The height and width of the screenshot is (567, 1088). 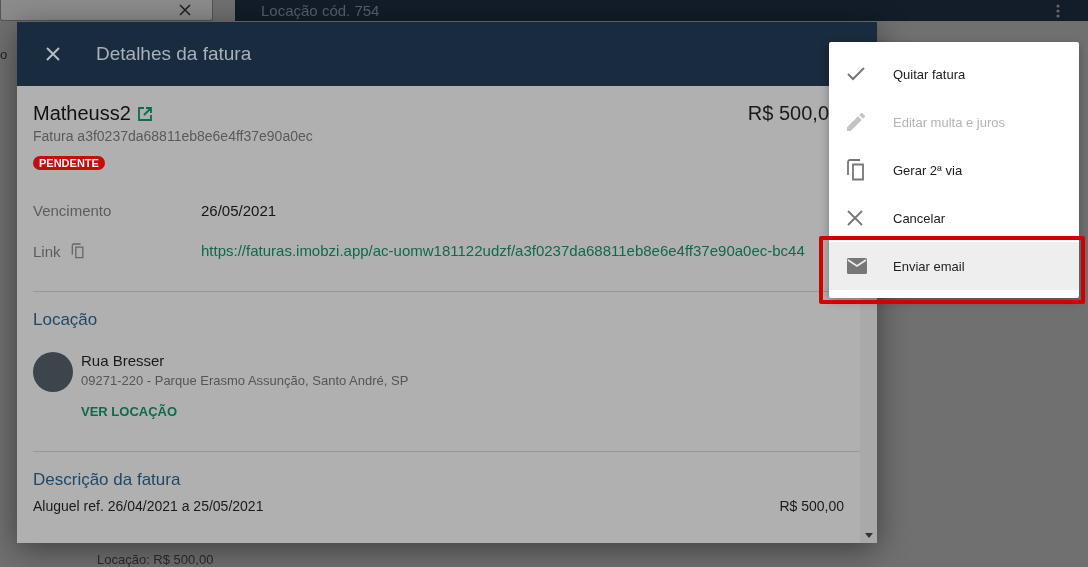 I want to click on menu-item: Cancelar, so click(x=954, y=218).